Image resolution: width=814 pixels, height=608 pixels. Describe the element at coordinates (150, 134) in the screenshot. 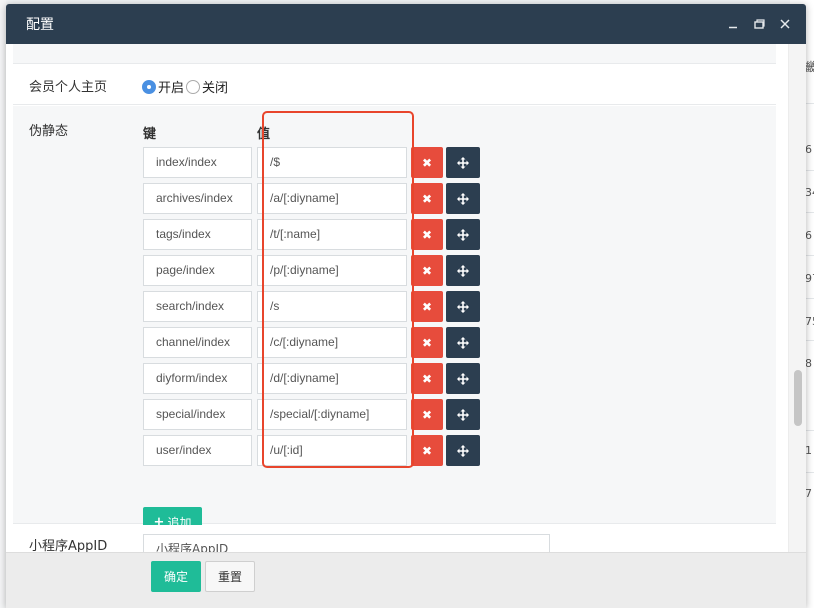

I see `key-column-header: 键` at that location.